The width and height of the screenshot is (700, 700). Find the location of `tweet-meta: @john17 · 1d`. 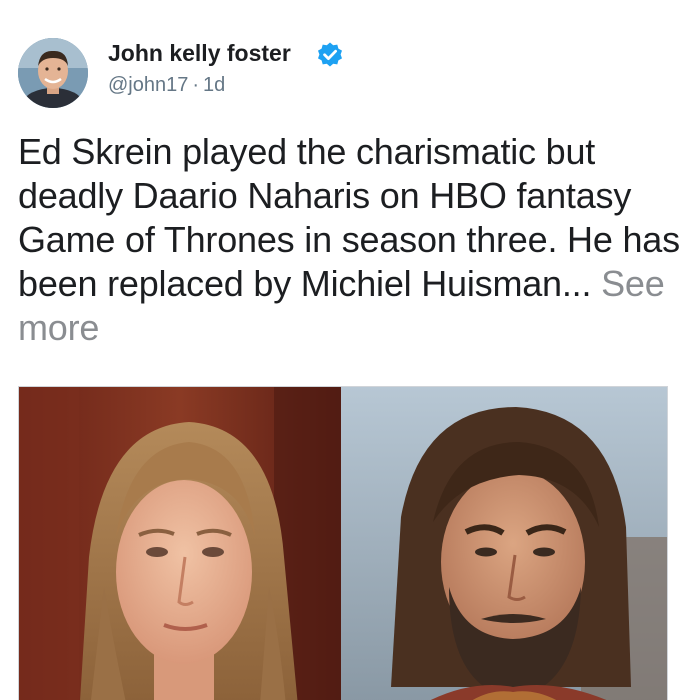

tweet-meta: @john17 · 1d is located at coordinates (166, 85).